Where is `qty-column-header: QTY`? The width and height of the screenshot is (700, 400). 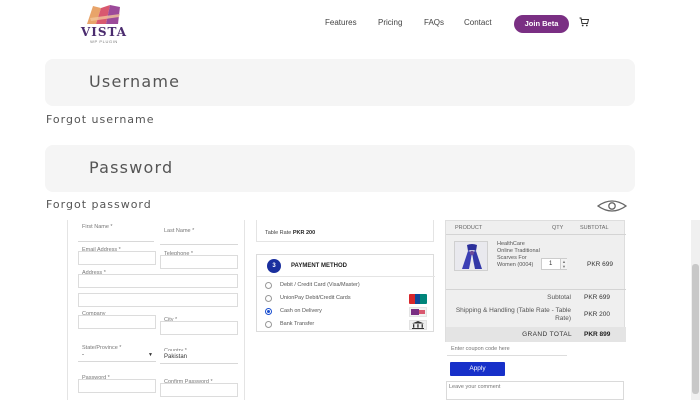
qty-column-header: QTY is located at coordinates (558, 228).